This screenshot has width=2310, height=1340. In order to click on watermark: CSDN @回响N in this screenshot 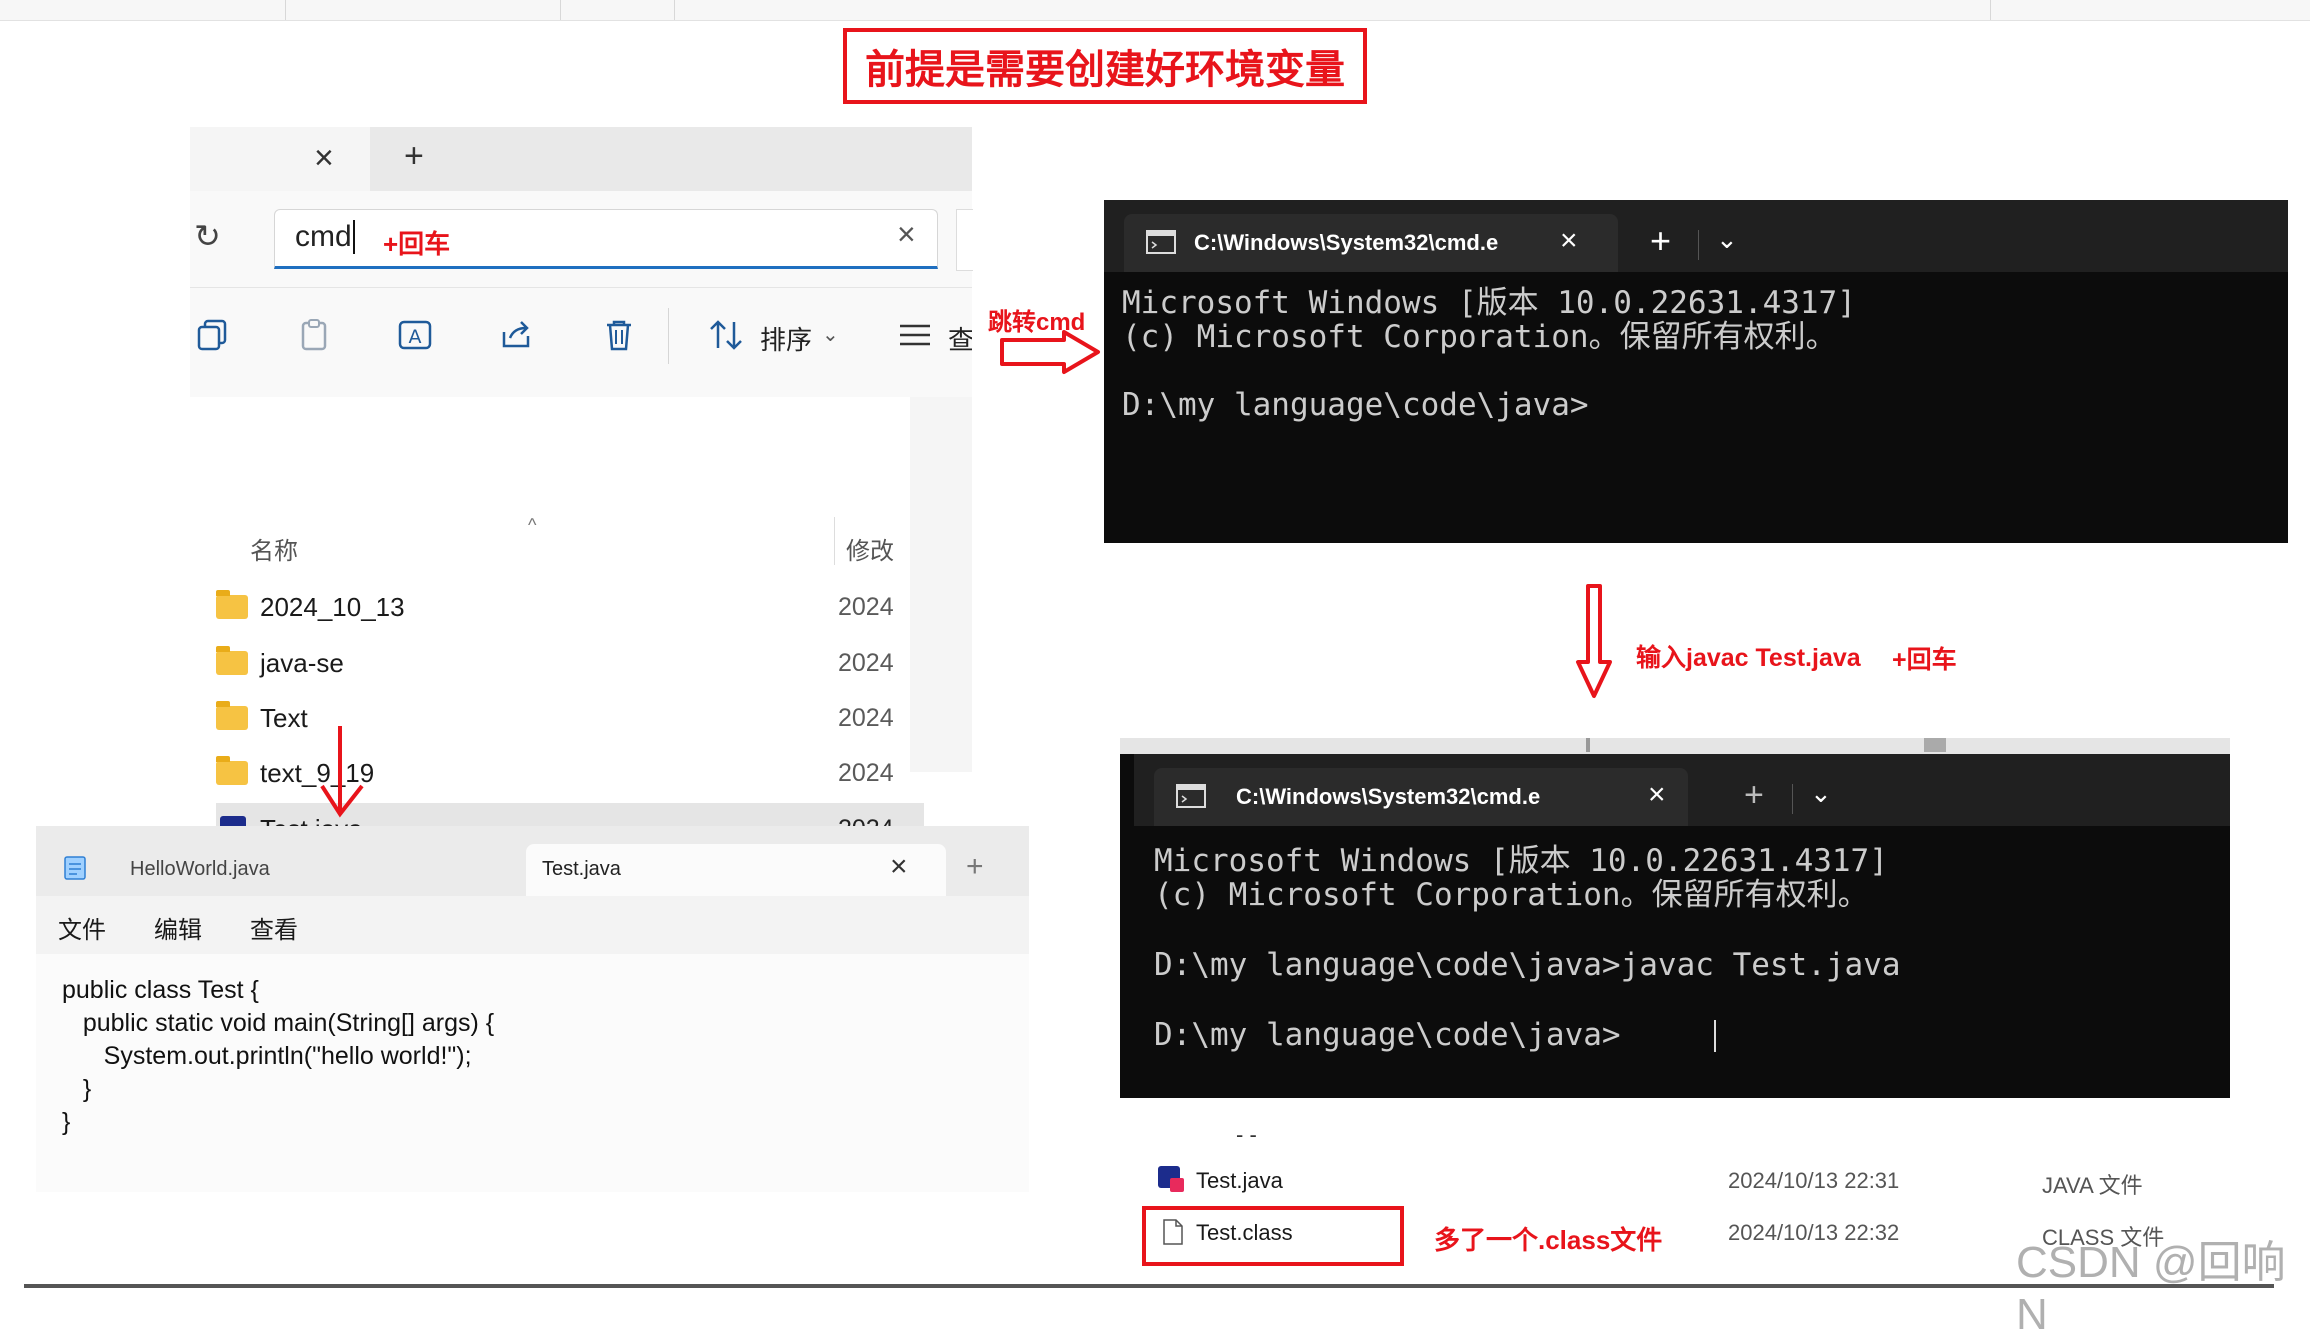, I will do `click(2151, 1288)`.